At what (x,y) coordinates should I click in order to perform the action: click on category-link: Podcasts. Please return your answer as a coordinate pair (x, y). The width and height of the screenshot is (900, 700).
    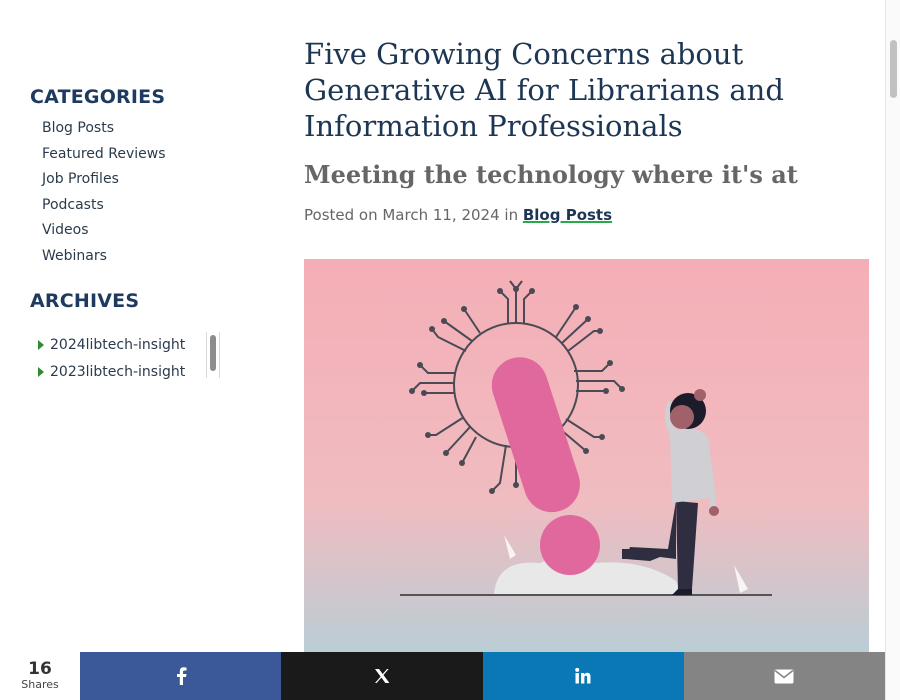
    Looking at the image, I should click on (136, 210).